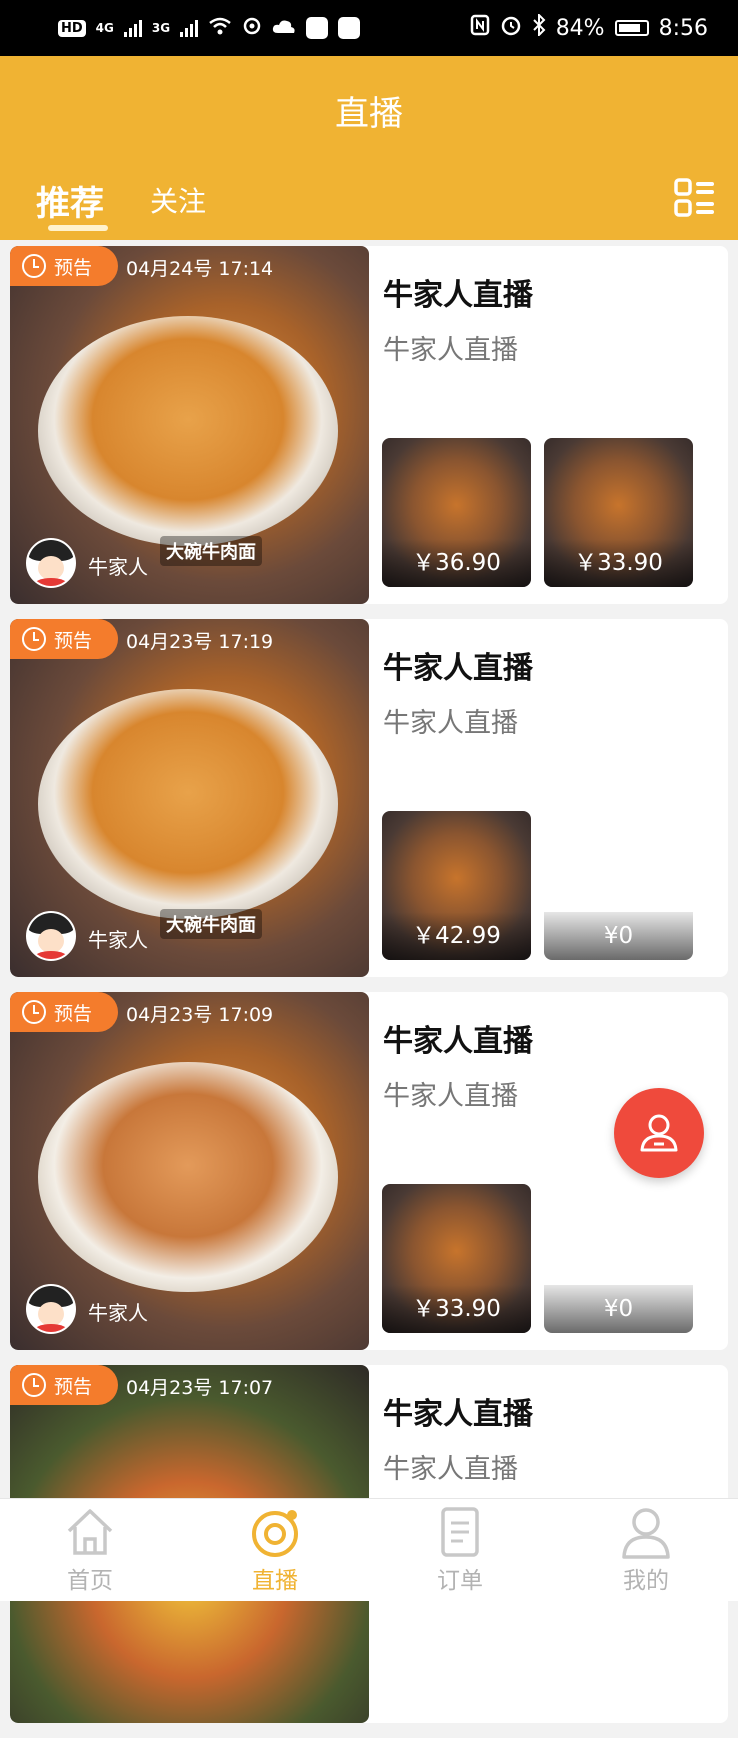 The image size is (738, 1738). What do you see at coordinates (683, 28) in the screenshot?
I see `clock-time: 8:56` at bounding box center [683, 28].